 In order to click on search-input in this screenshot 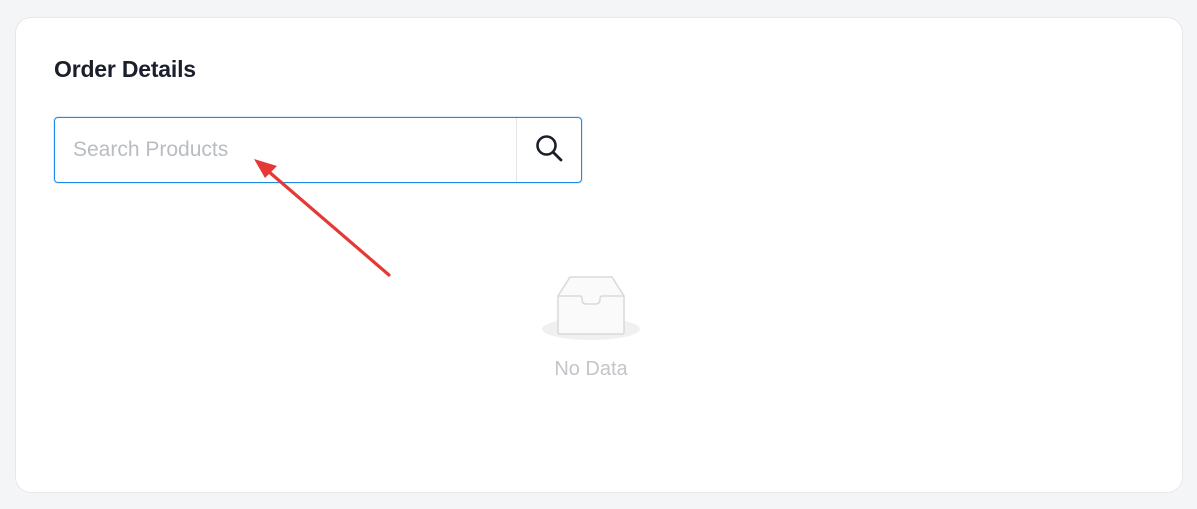, I will do `click(285, 150)`.